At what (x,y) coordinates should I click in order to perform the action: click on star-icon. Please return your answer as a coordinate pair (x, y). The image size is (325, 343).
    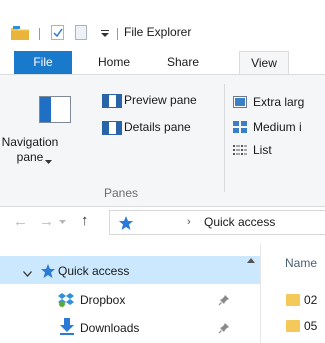
    Looking at the image, I should click on (48, 272).